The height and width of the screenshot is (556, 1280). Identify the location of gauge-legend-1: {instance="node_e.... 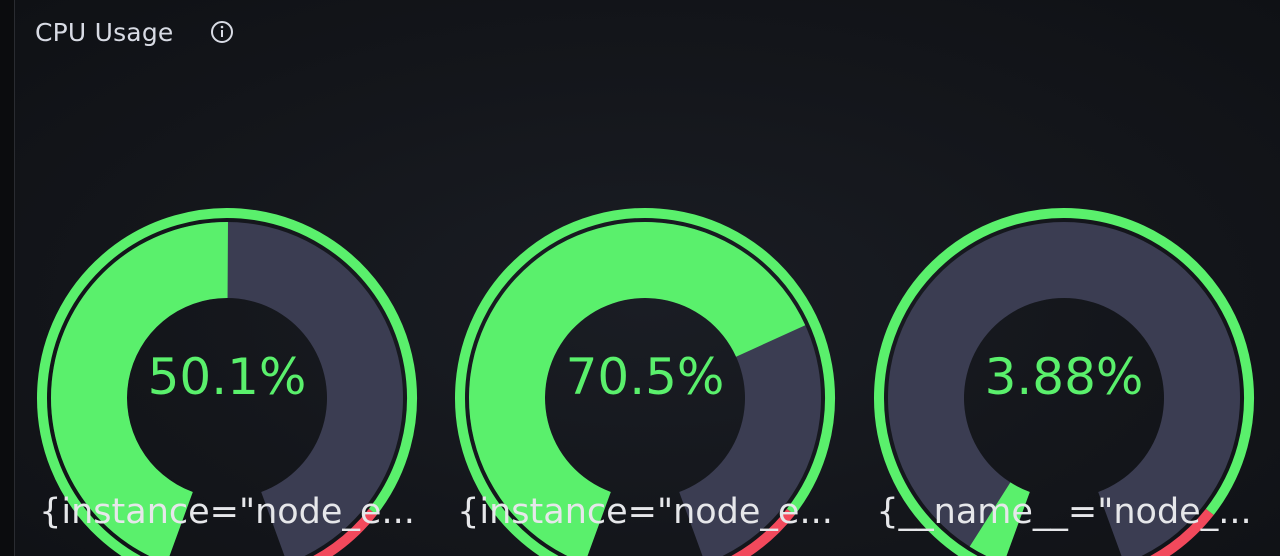
(227, 512).